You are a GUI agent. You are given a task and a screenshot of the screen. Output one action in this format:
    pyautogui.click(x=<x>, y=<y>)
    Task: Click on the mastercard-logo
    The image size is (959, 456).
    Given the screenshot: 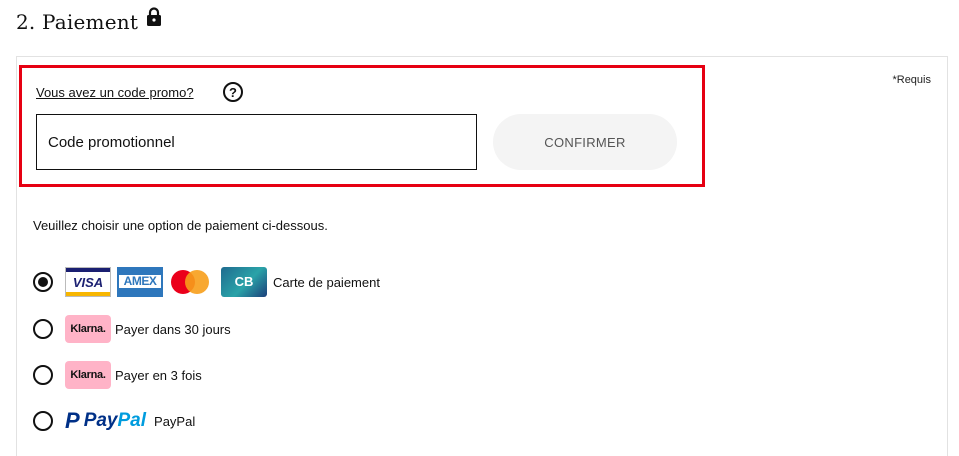 What is the action you would take?
    pyautogui.click(x=192, y=282)
    